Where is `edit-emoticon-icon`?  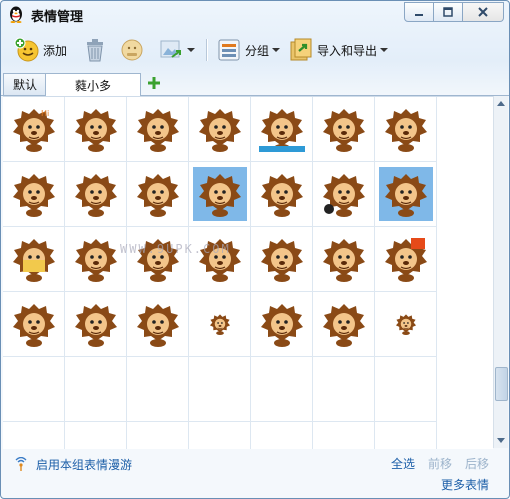
edit-emoticon-icon is located at coordinates (132, 50).